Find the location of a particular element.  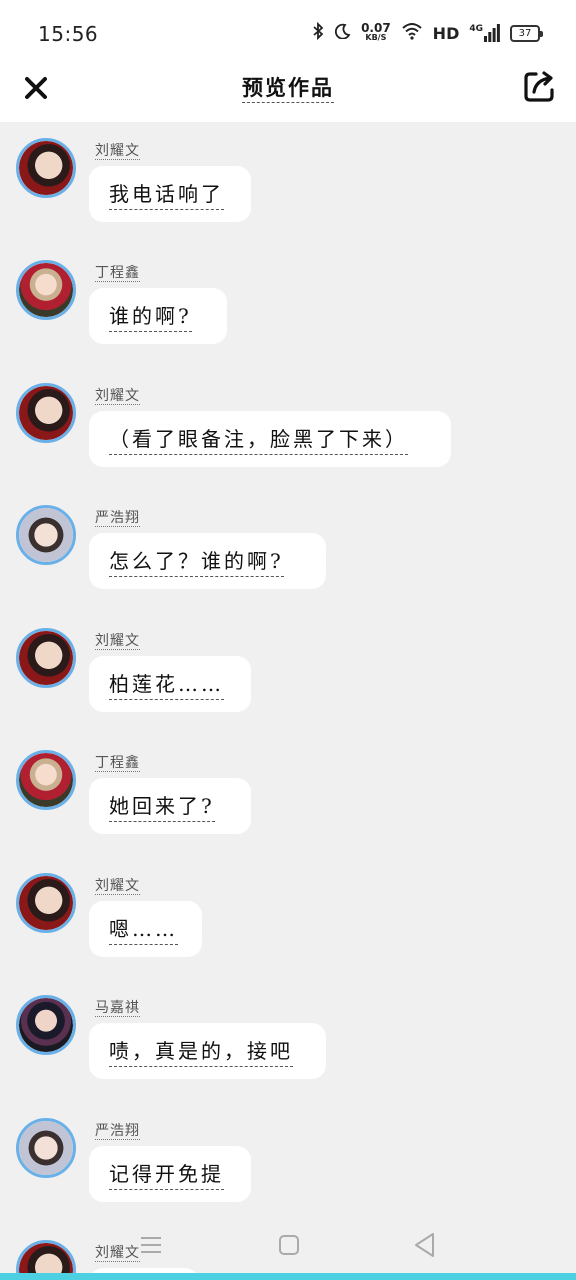

share-button is located at coordinates (539, 87).